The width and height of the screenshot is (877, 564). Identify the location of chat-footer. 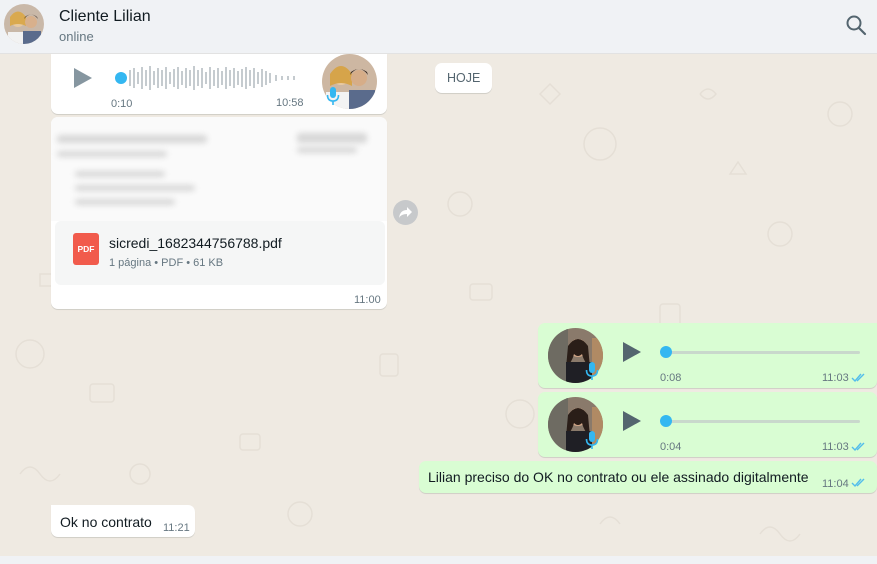
(438, 560).